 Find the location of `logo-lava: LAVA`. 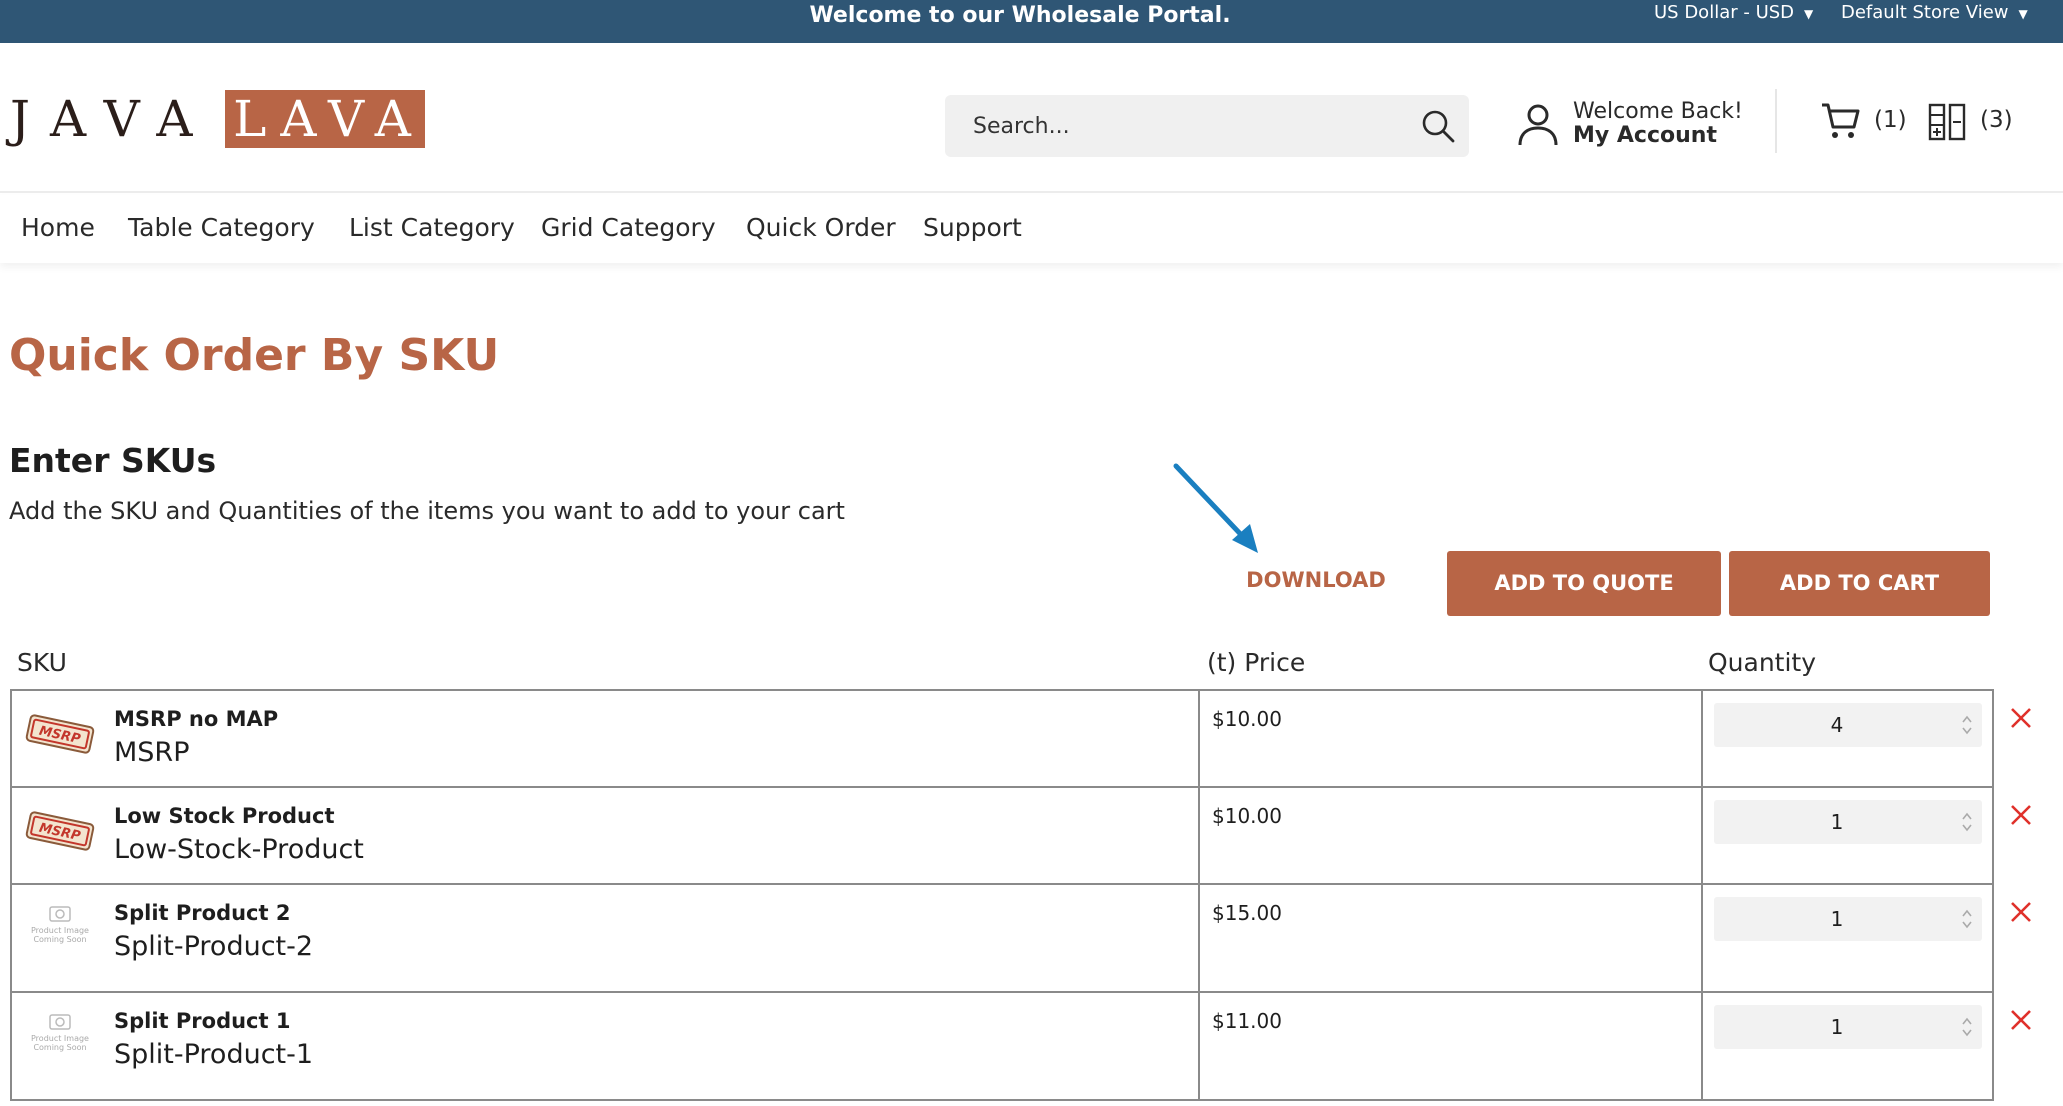

logo-lava: LAVA is located at coordinates (325, 119).